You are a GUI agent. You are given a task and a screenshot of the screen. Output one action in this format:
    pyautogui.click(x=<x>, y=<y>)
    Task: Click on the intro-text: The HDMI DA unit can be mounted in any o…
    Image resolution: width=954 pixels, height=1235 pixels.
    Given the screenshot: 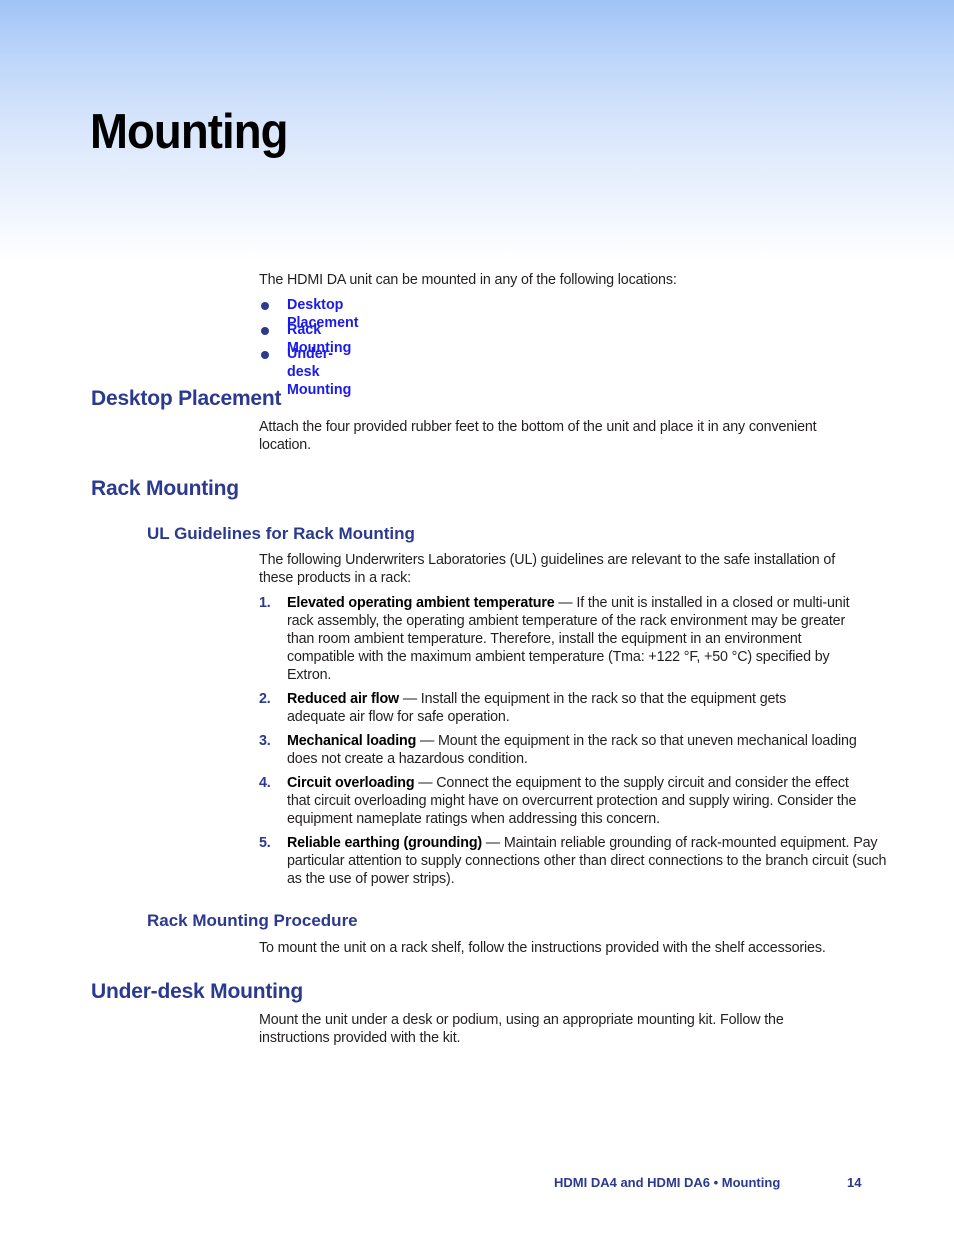 What is the action you would take?
    pyautogui.click(x=468, y=280)
    